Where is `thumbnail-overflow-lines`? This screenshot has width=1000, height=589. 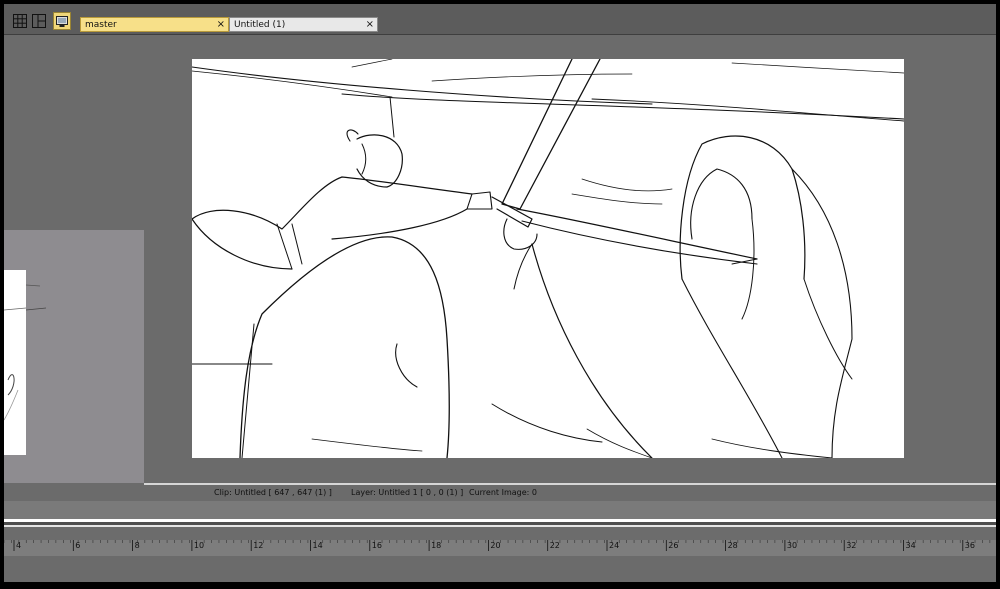
thumbnail-overflow-lines is located at coordinates (36, 297).